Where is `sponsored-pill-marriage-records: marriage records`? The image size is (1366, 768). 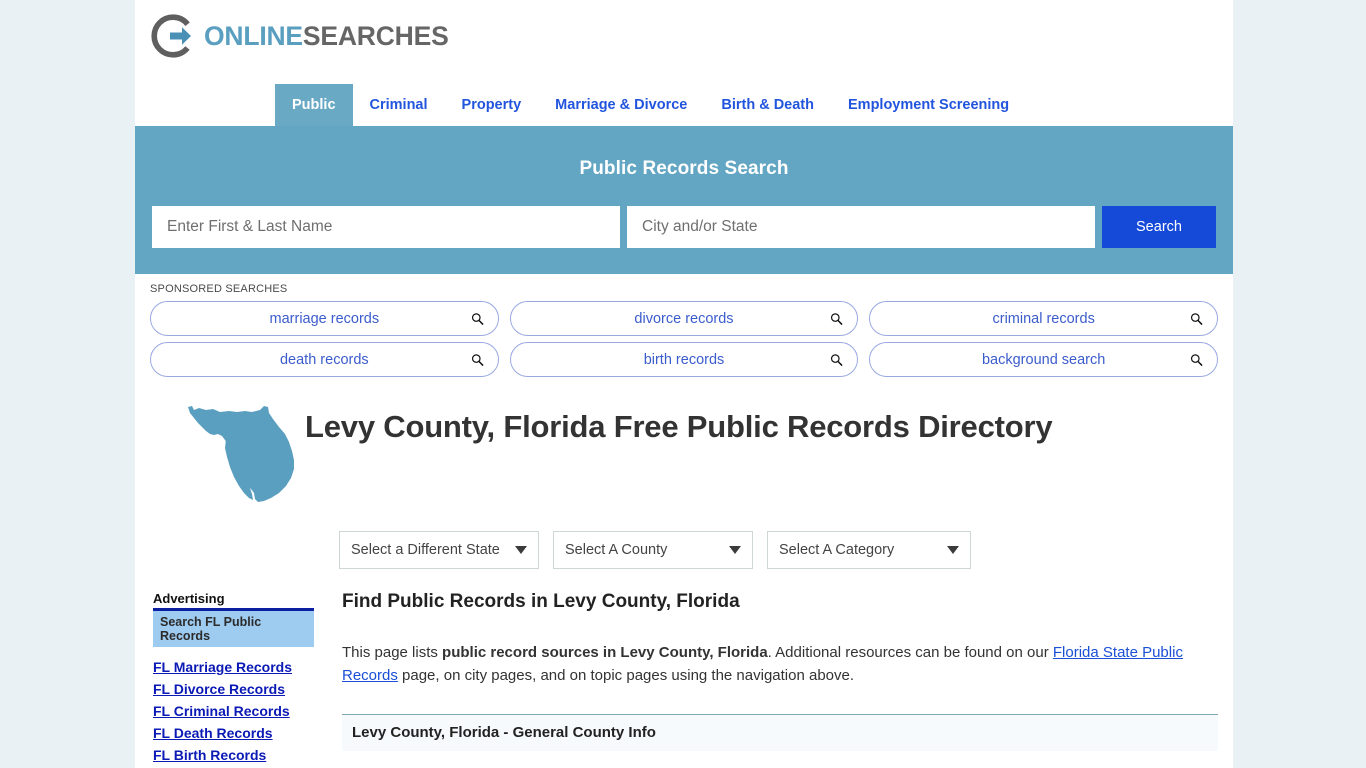
sponsored-pill-marriage-records: marriage records is located at coordinates (324, 318).